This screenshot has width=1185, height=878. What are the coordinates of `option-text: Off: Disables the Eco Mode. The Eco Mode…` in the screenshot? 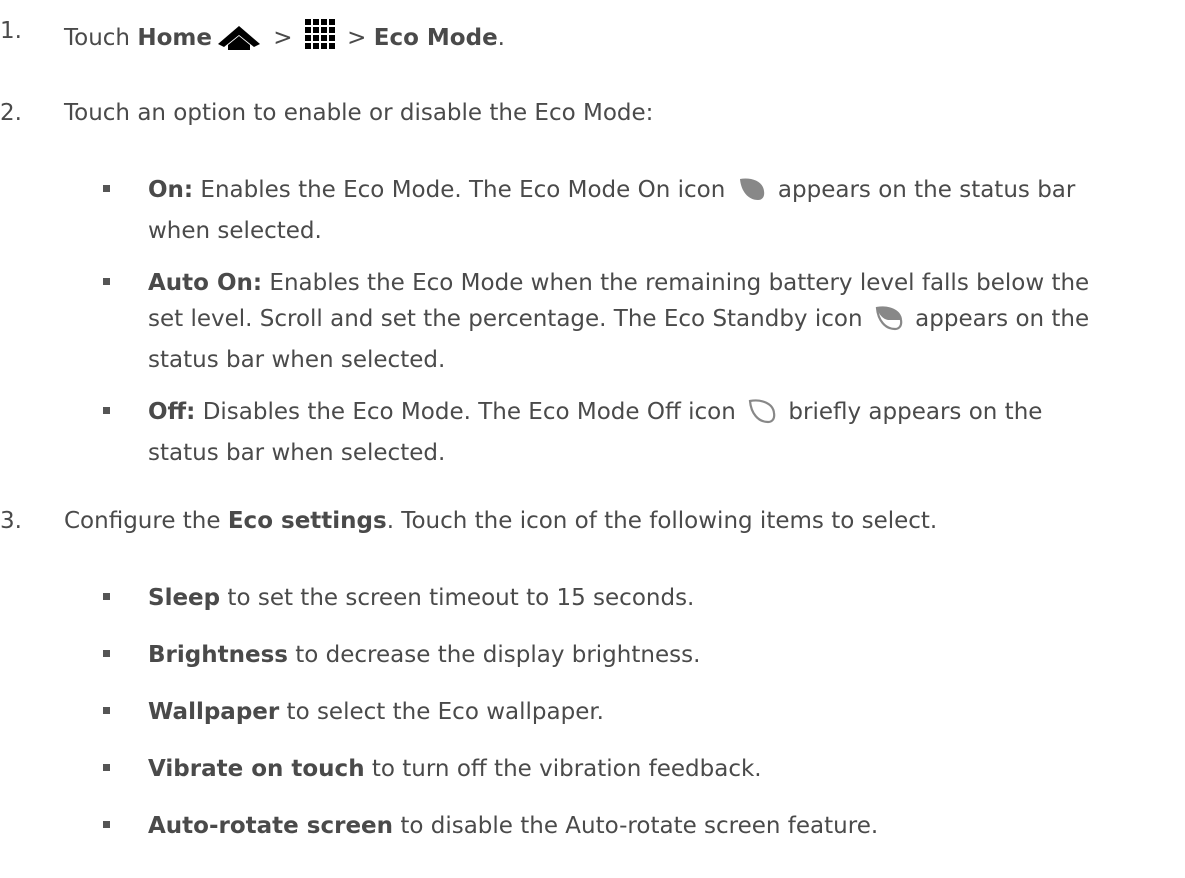 It's located at (595, 432).